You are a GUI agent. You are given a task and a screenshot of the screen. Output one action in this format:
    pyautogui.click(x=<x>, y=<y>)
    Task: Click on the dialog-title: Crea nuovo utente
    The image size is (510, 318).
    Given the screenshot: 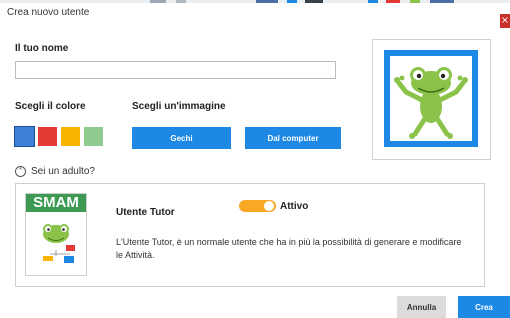 What is the action you would take?
    pyautogui.click(x=48, y=12)
    